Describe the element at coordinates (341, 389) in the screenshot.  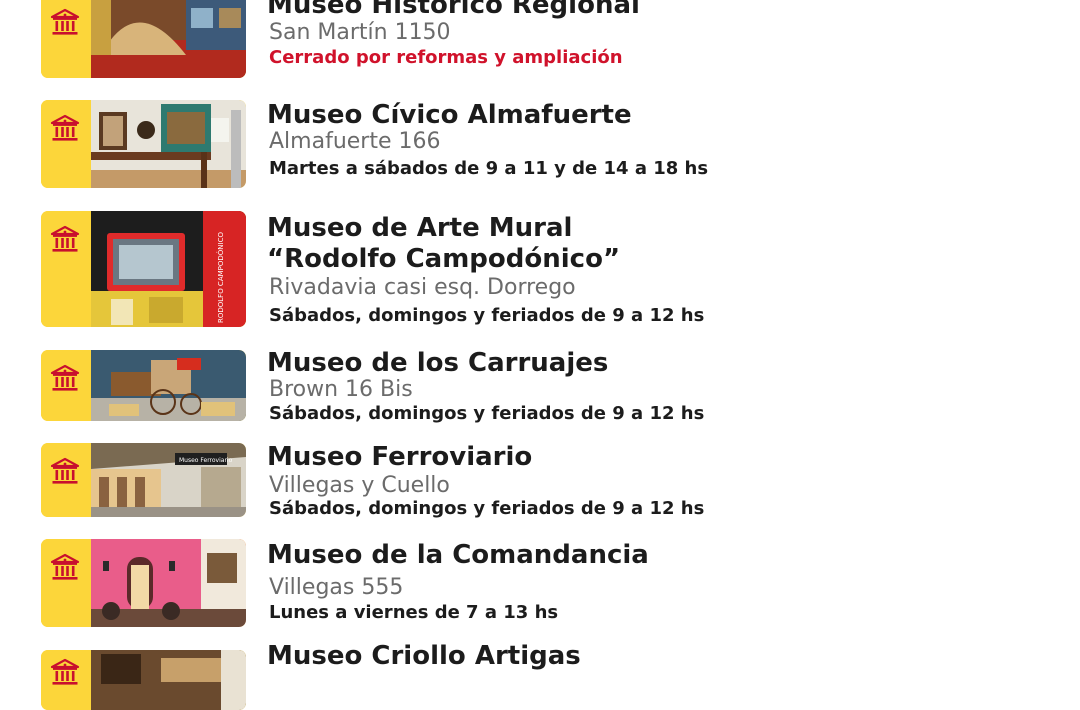
I see `museum-address: Brown 16 Bis` at that location.